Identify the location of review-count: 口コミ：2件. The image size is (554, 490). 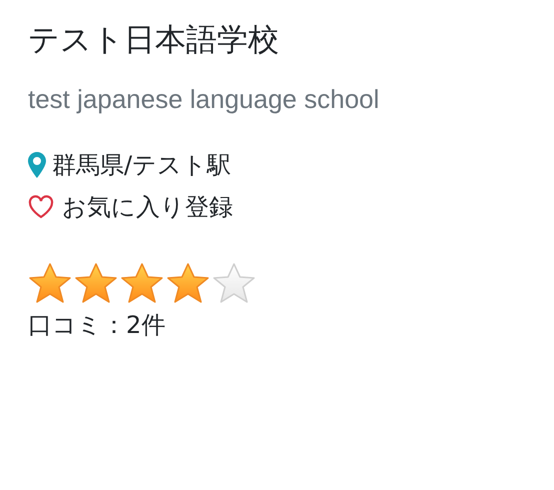
(97, 325).